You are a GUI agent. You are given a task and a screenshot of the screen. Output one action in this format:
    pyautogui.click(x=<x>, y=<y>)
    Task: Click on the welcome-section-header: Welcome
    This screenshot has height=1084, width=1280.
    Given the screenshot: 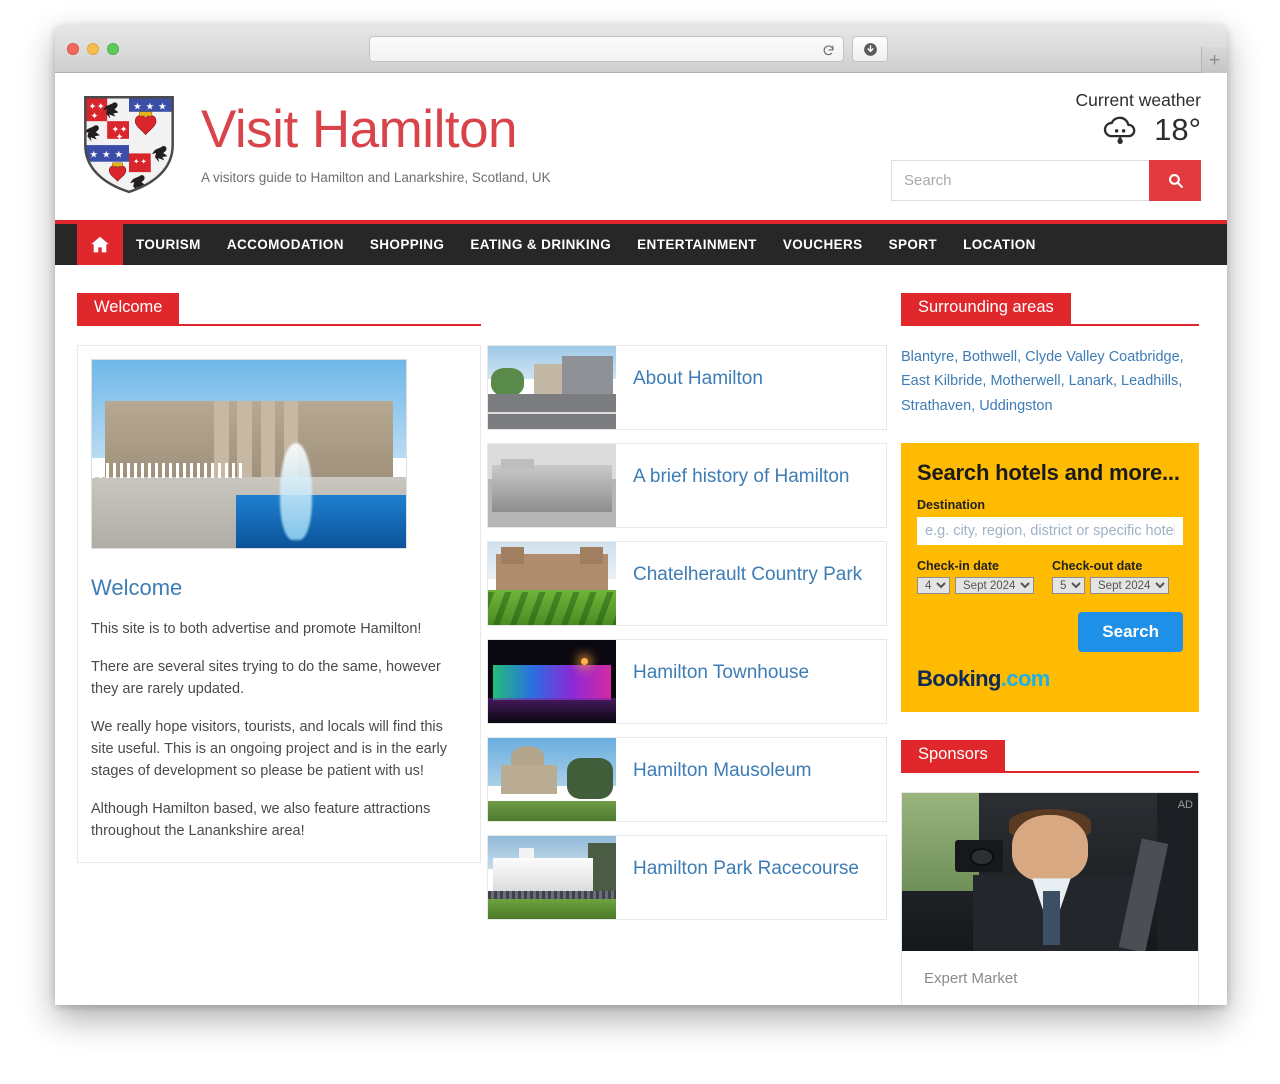 What is the action you would take?
    pyautogui.click(x=279, y=309)
    